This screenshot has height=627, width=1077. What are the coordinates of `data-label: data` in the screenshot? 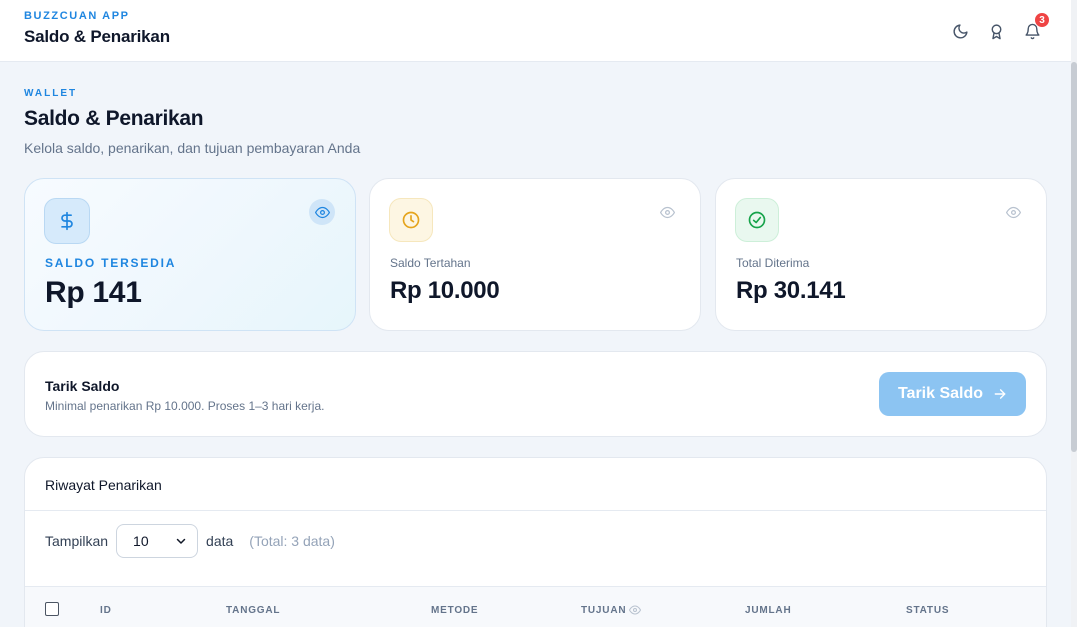 It's located at (220, 541).